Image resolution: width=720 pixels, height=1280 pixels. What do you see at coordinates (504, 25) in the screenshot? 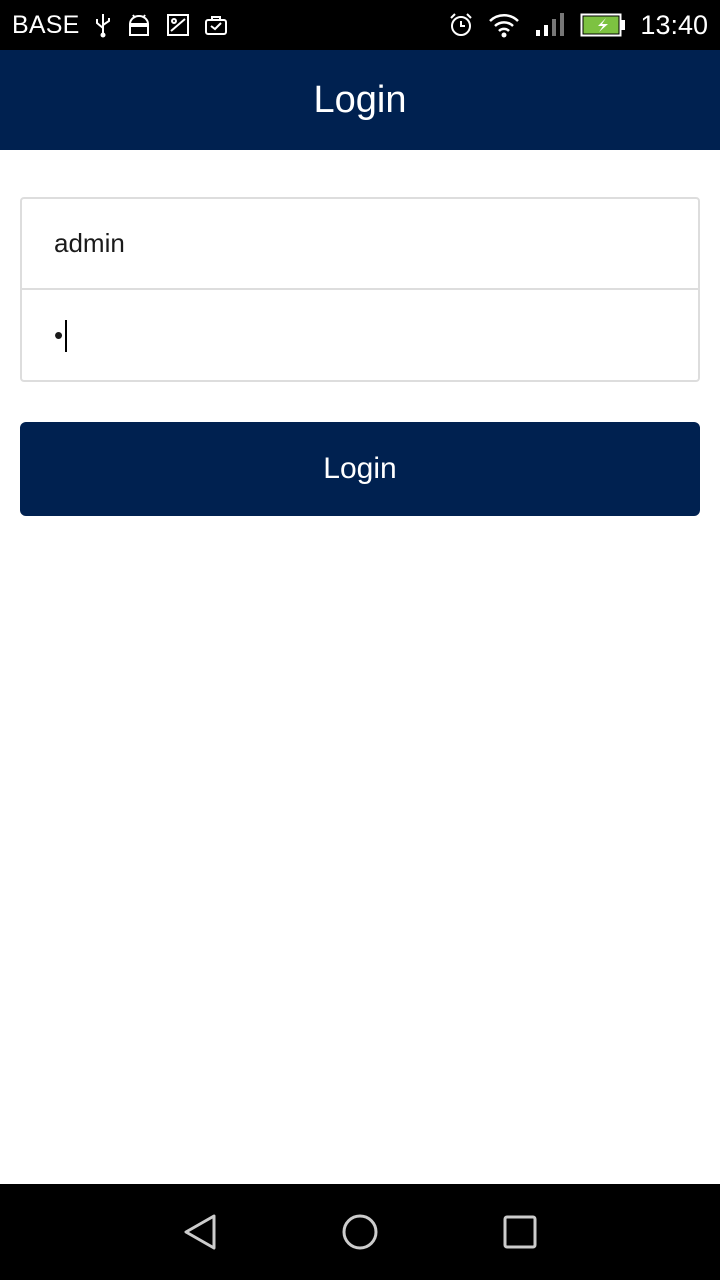
I see `wifi-icon` at bounding box center [504, 25].